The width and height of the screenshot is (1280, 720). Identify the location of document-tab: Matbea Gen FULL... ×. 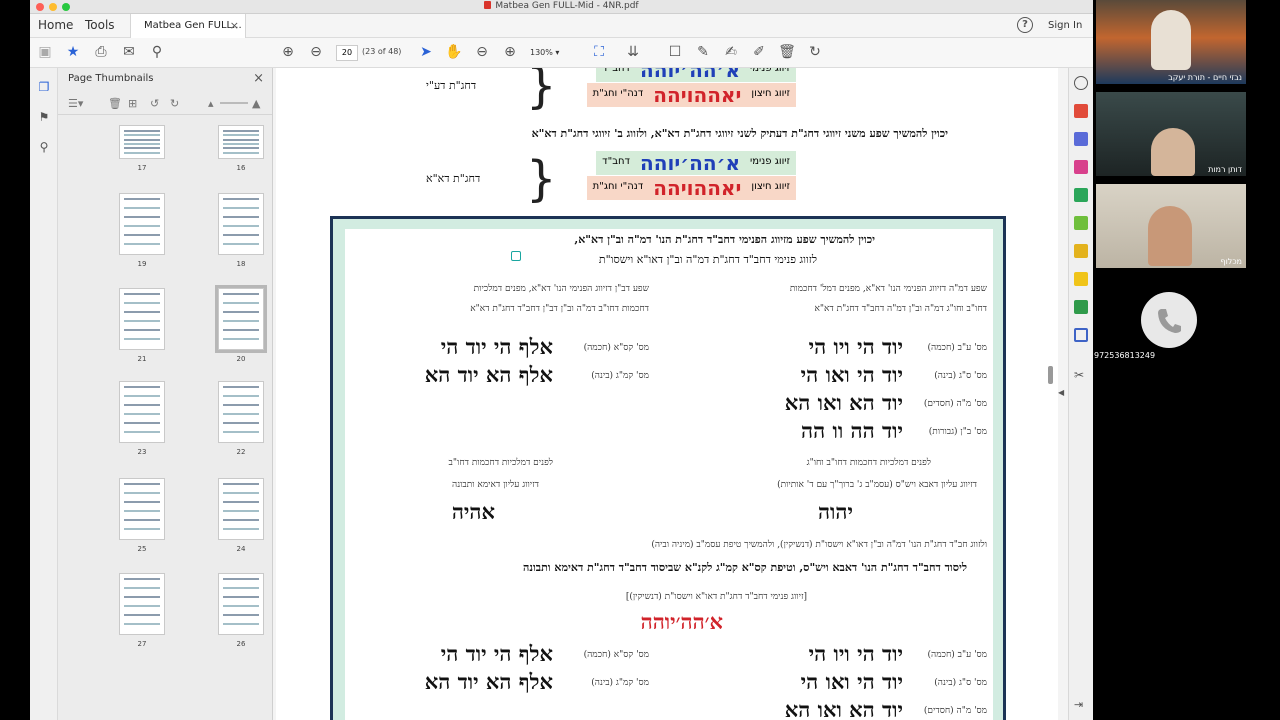
(188, 26).